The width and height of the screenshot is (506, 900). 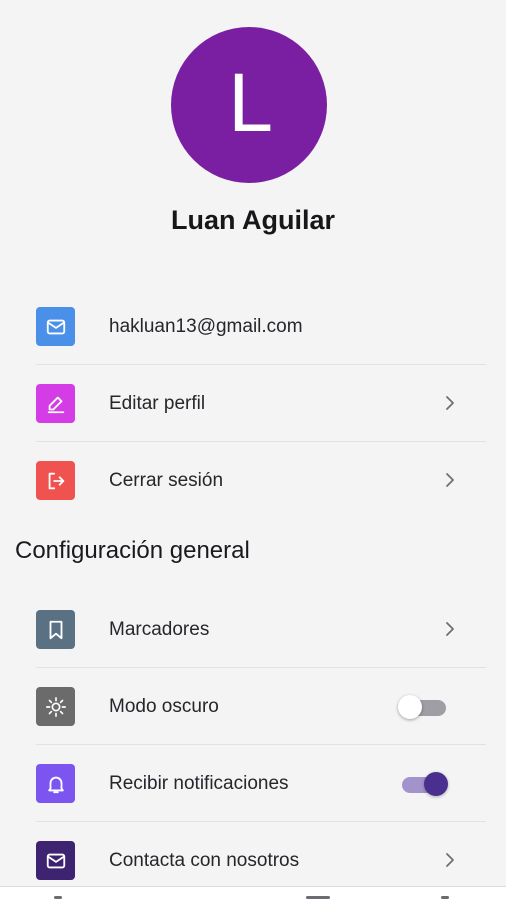 What do you see at coordinates (55, 629) in the screenshot?
I see `bookmark-icon` at bounding box center [55, 629].